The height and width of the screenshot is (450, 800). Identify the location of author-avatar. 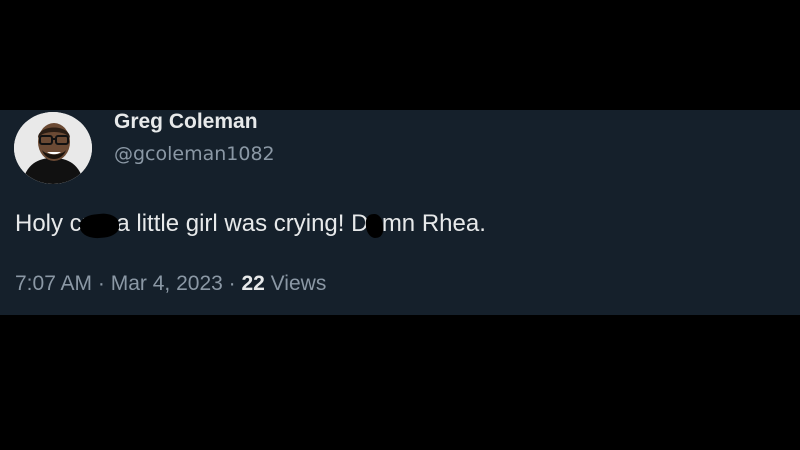
(53, 148).